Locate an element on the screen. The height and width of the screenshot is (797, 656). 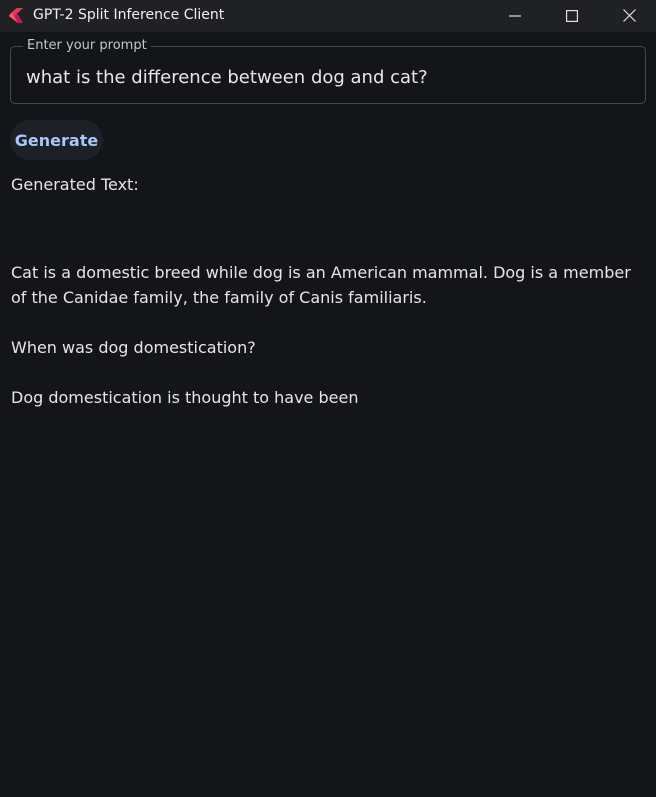
minimize-icon is located at coordinates (515, 16).